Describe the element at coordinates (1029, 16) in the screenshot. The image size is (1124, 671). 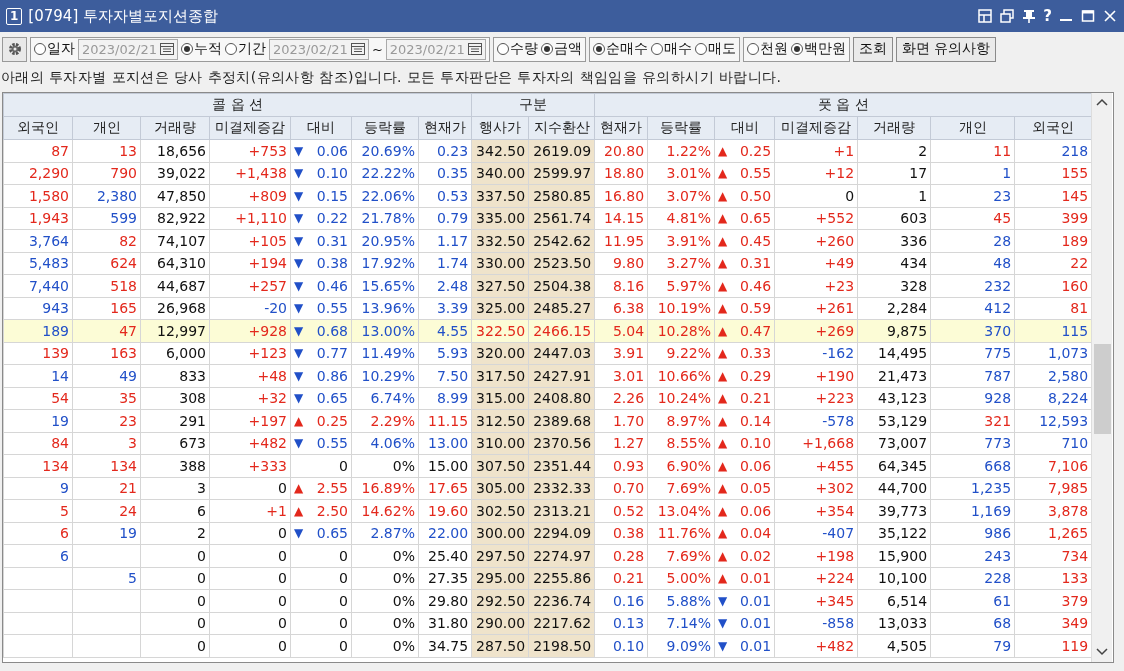
I see `pin-icon` at that location.